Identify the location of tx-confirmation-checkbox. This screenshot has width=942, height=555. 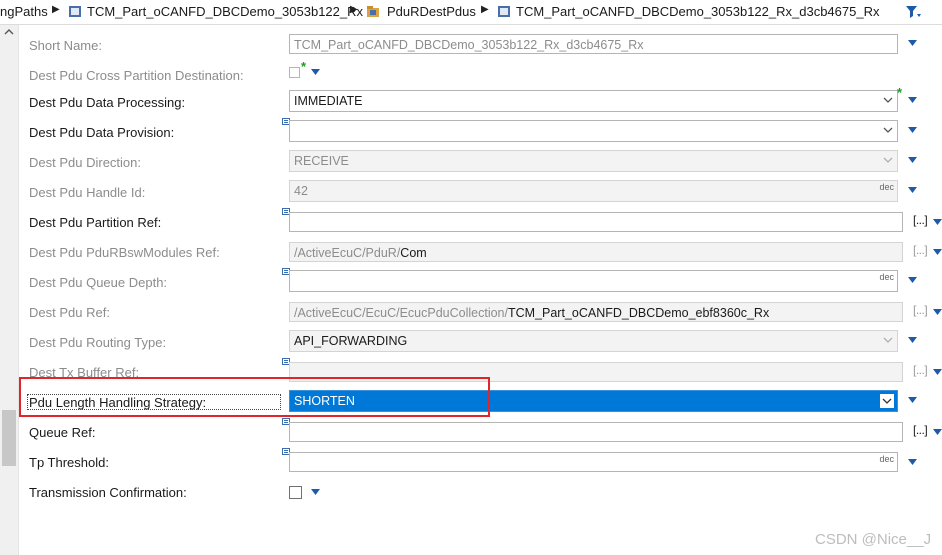
(295, 492).